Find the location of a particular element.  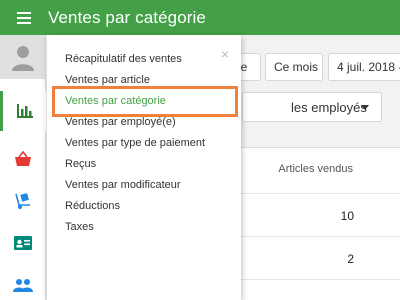

menu-icon is located at coordinates (24, 17).